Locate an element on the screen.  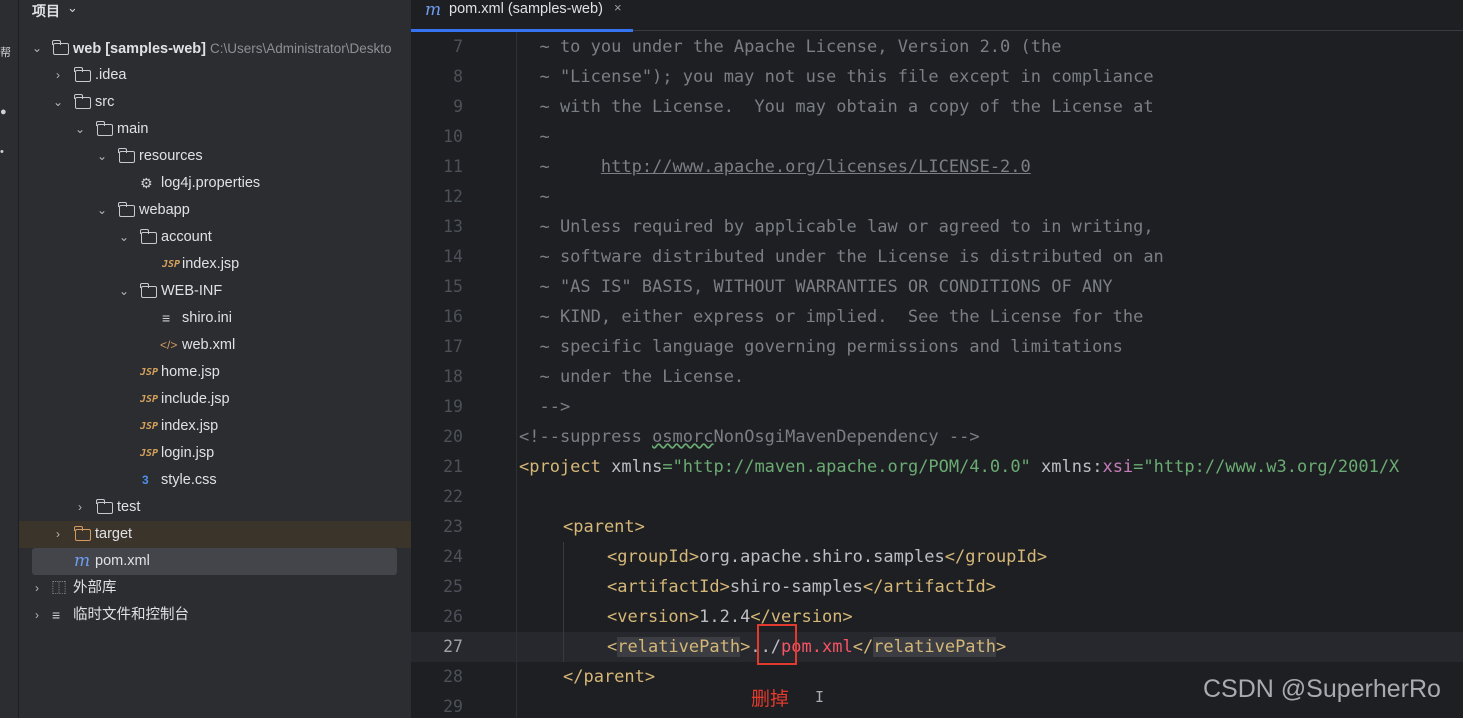
tree-item-path: C:\Users\Administrator\Deskto is located at coordinates (300, 48).